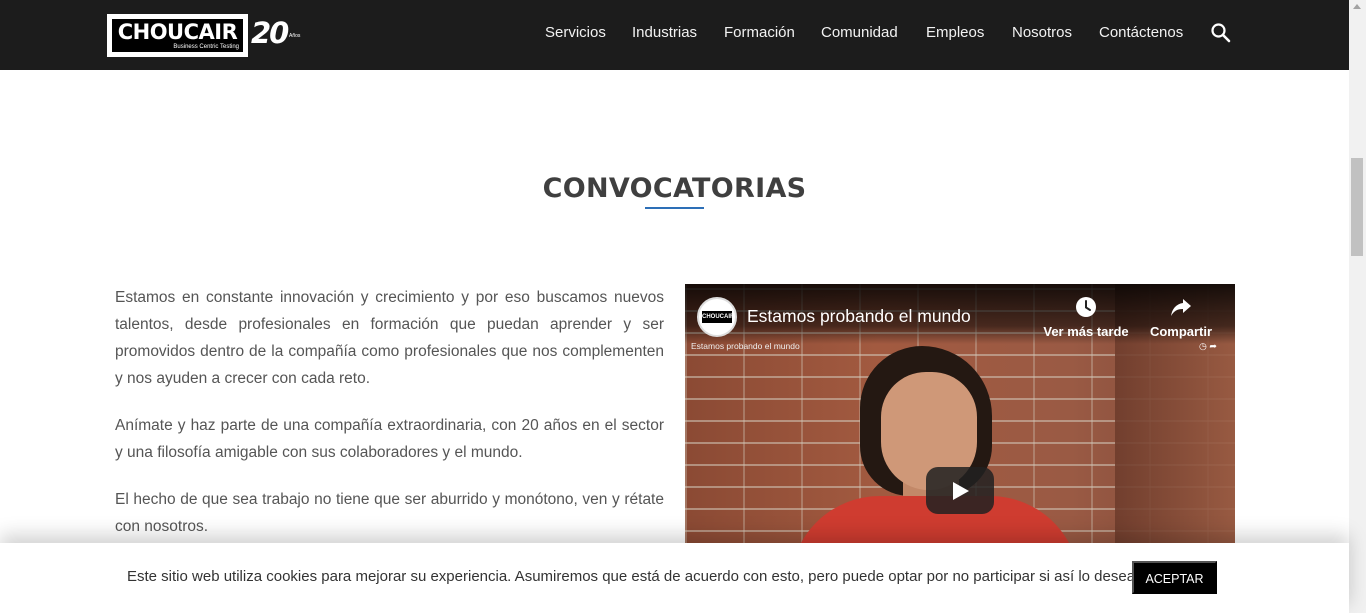 The width and height of the screenshot is (1366, 613). What do you see at coordinates (1174, 577) in the screenshot?
I see `accept-cookies-button: ACEPTAR` at bounding box center [1174, 577].